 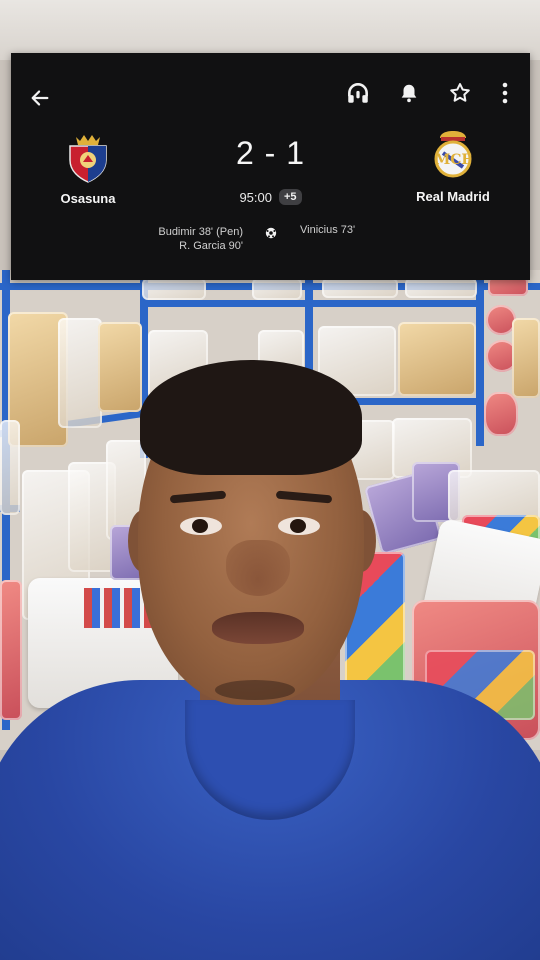 What do you see at coordinates (501, 414) in the screenshot?
I see `red-cushion` at bounding box center [501, 414].